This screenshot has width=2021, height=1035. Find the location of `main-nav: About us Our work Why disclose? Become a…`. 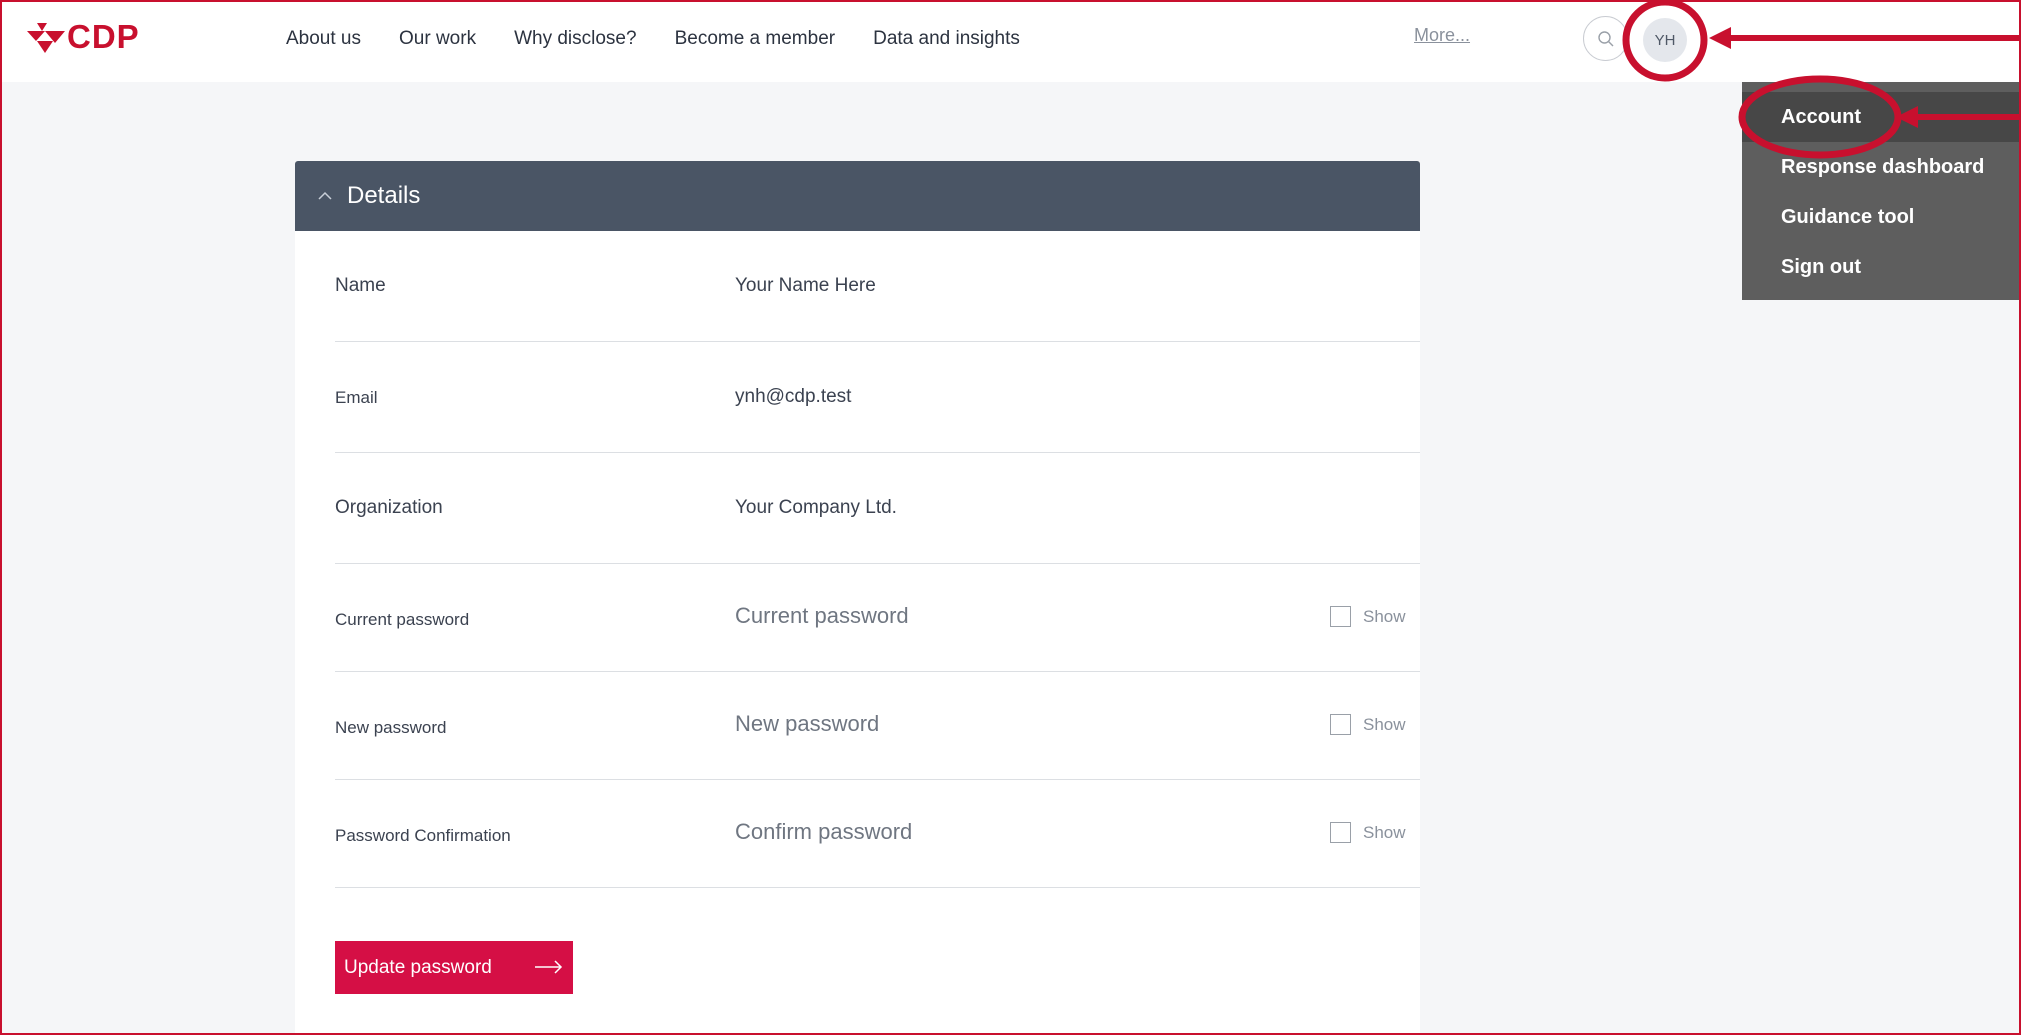

main-nav: About us Our work Why disclose? Become a… is located at coordinates (672, 39).